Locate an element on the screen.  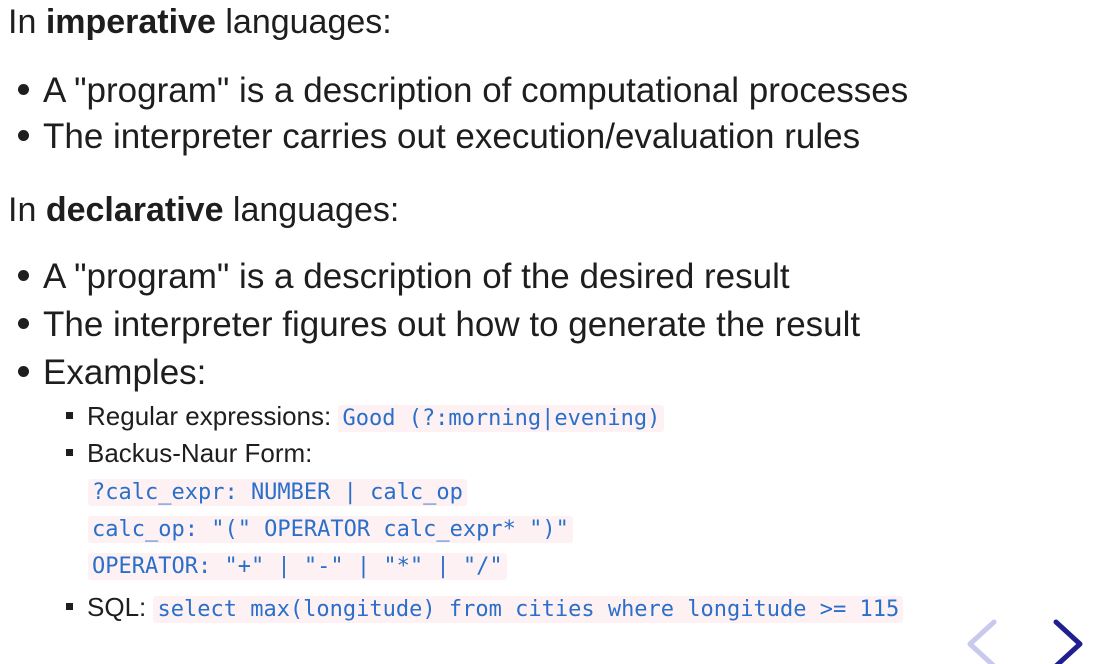
bnf-line-1: ?calc_expr: NUMBER | calc_op is located at coordinates (277, 494).